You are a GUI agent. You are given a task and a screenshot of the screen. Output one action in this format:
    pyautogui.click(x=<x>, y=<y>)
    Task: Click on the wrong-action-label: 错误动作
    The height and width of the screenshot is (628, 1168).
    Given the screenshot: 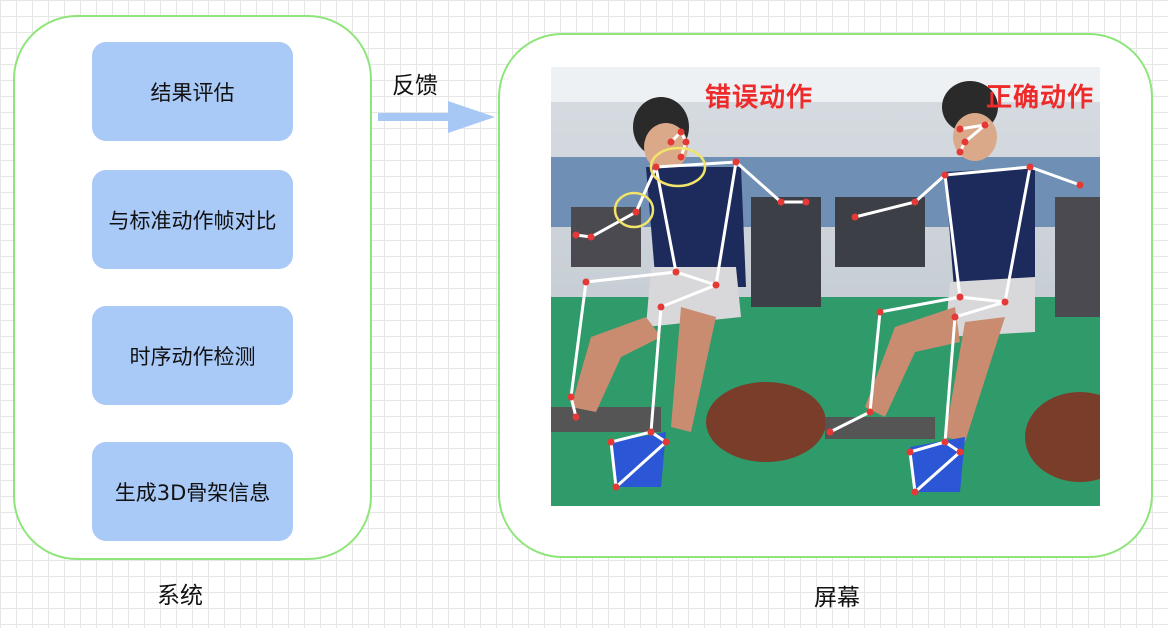 What is the action you would take?
    pyautogui.click(x=758, y=98)
    